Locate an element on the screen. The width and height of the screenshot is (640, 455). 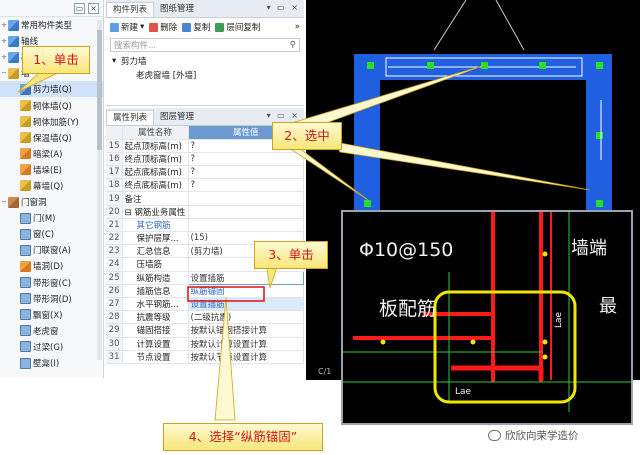
callout-step4: 4、选择“纵筋锚固” is located at coordinates (243, 437).